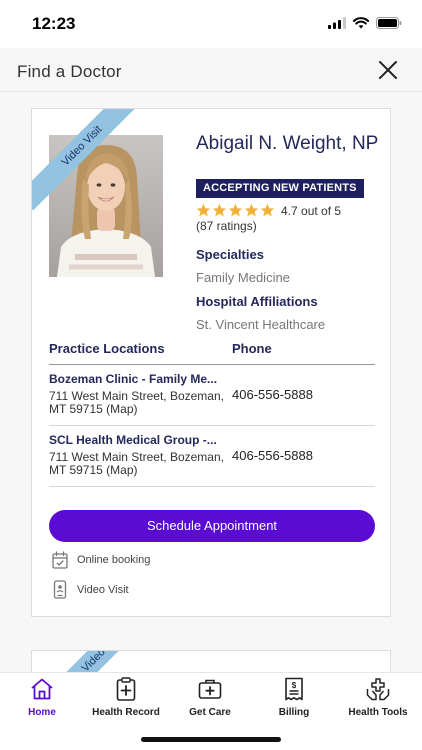 The image size is (422, 750). Describe the element at coordinates (261, 324) in the screenshot. I see `affiliations-value: St. Vincent Healthcare` at that location.